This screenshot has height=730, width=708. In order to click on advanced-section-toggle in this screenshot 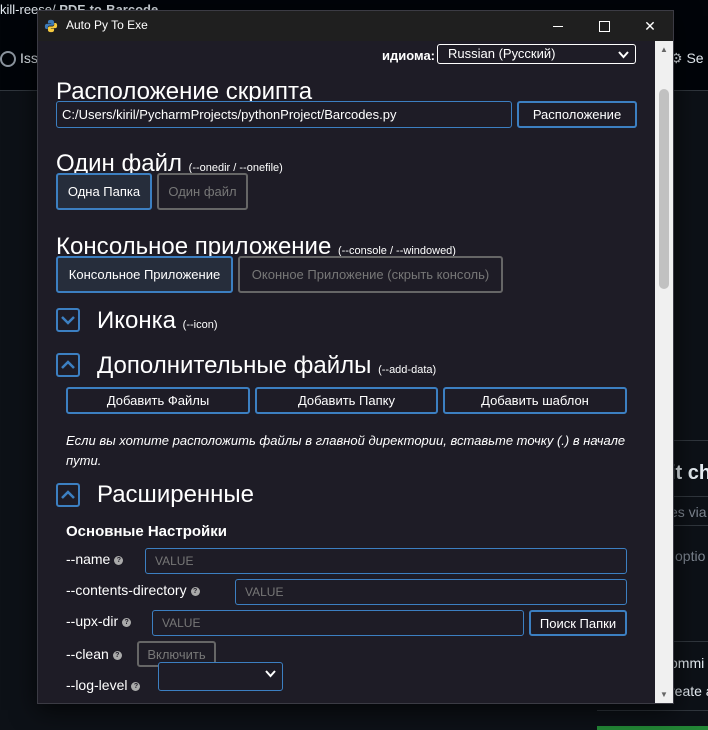, I will do `click(68, 495)`.